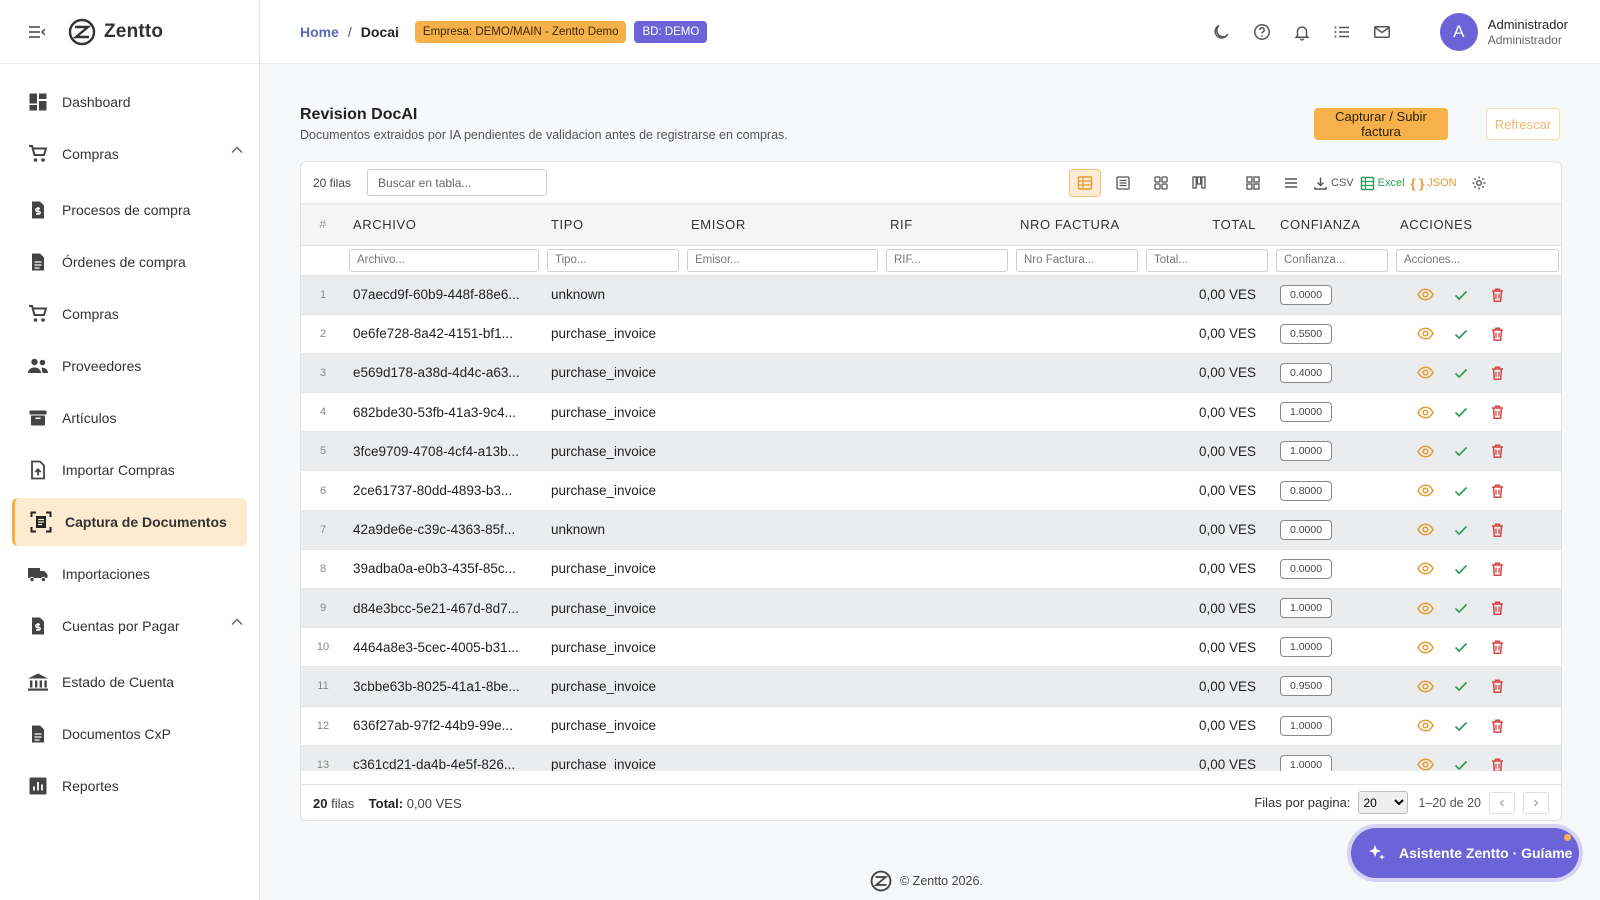 This screenshot has width=1600, height=900. I want to click on kanban-view-icon, so click(1199, 183).